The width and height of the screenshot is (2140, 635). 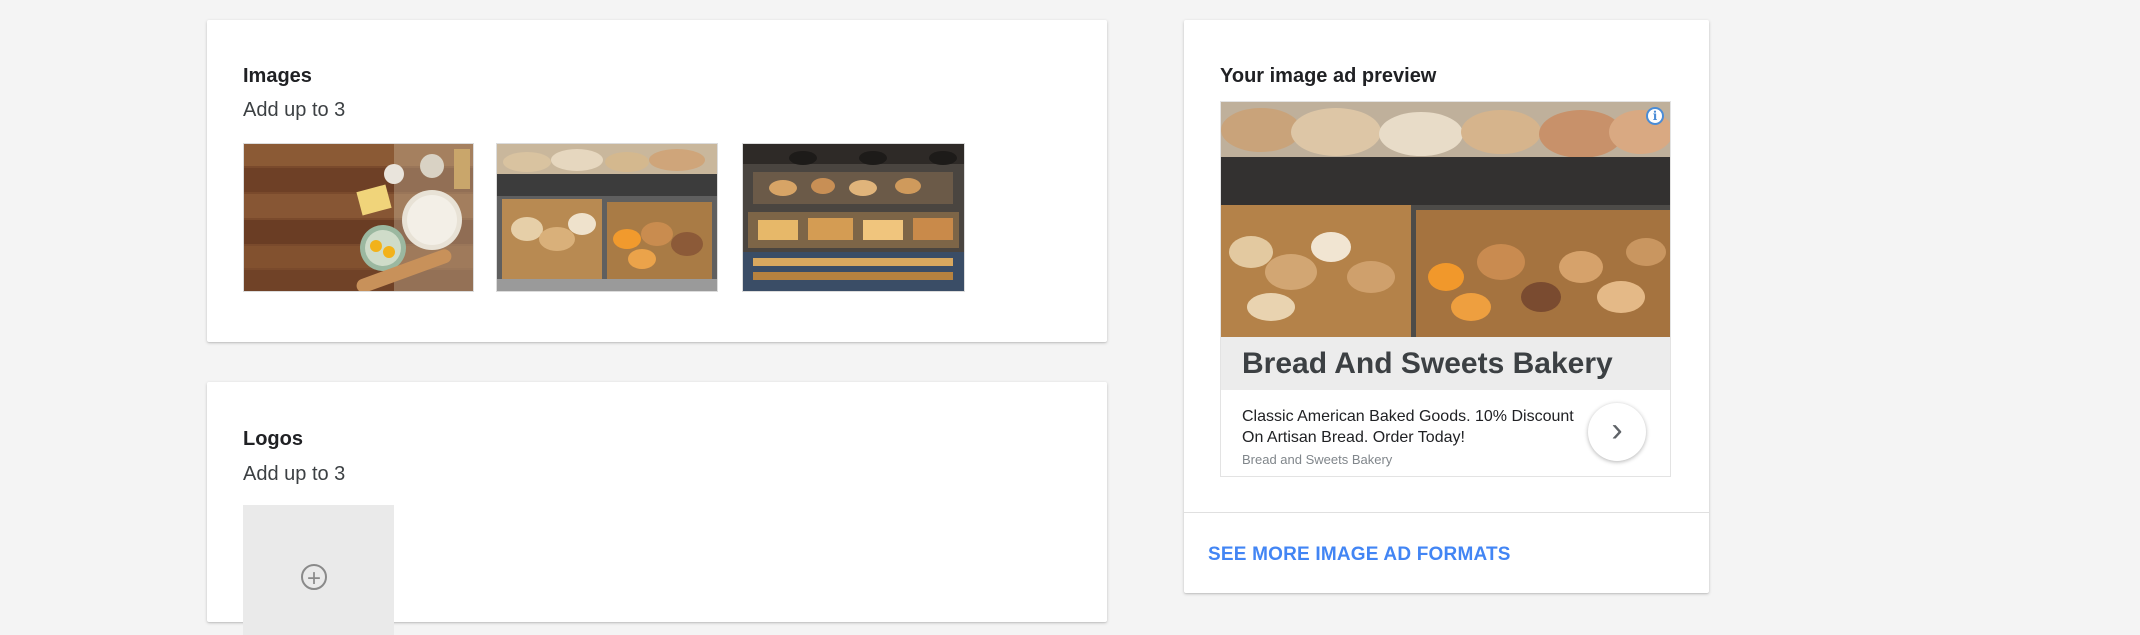 What do you see at coordinates (1446, 512) in the screenshot?
I see `card-divider` at bounding box center [1446, 512].